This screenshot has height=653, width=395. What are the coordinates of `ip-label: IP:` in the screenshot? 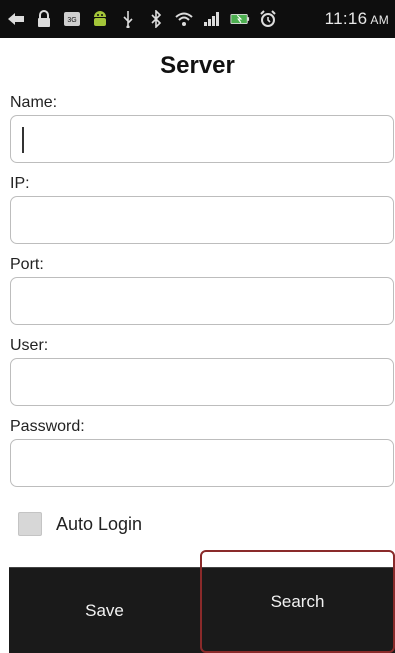 It's located at (20, 183).